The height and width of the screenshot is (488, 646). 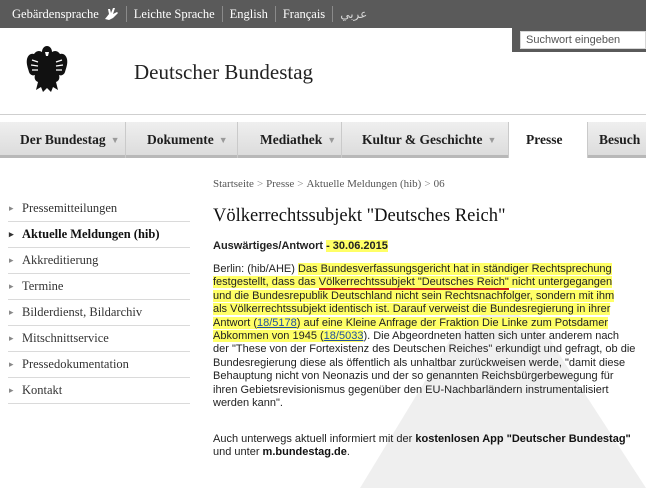 I want to click on search-bar, so click(x=579, y=40).